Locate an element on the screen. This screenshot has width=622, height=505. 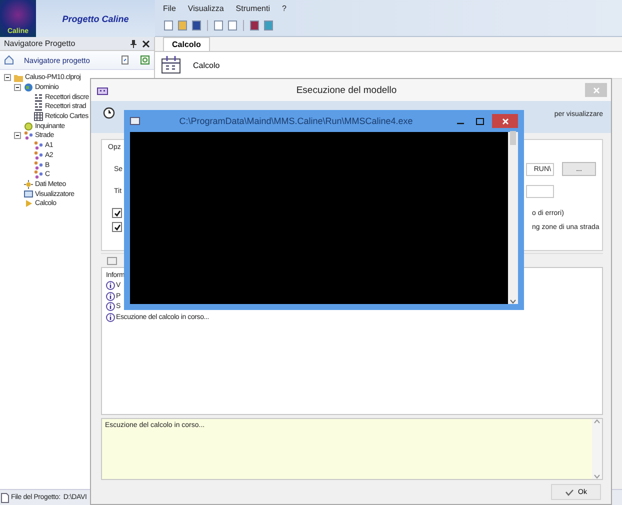
sun-icon is located at coordinates (28, 184).